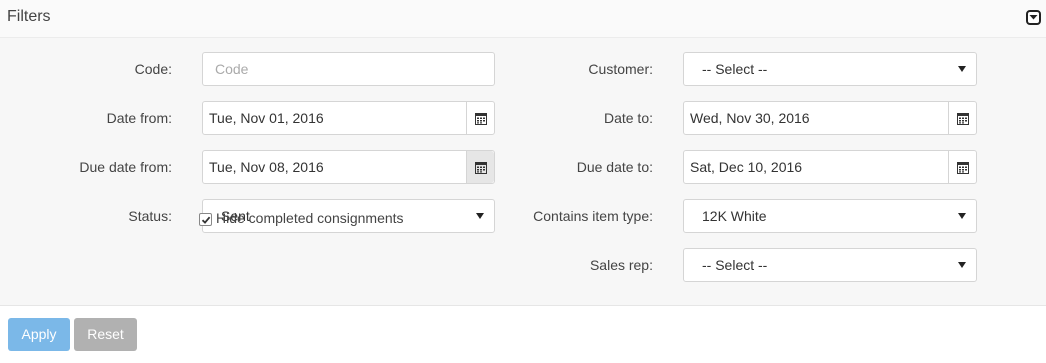  What do you see at coordinates (614, 167) in the screenshot?
I see `due-date-to-label: Due date to:` at bounding box center [614, 167].